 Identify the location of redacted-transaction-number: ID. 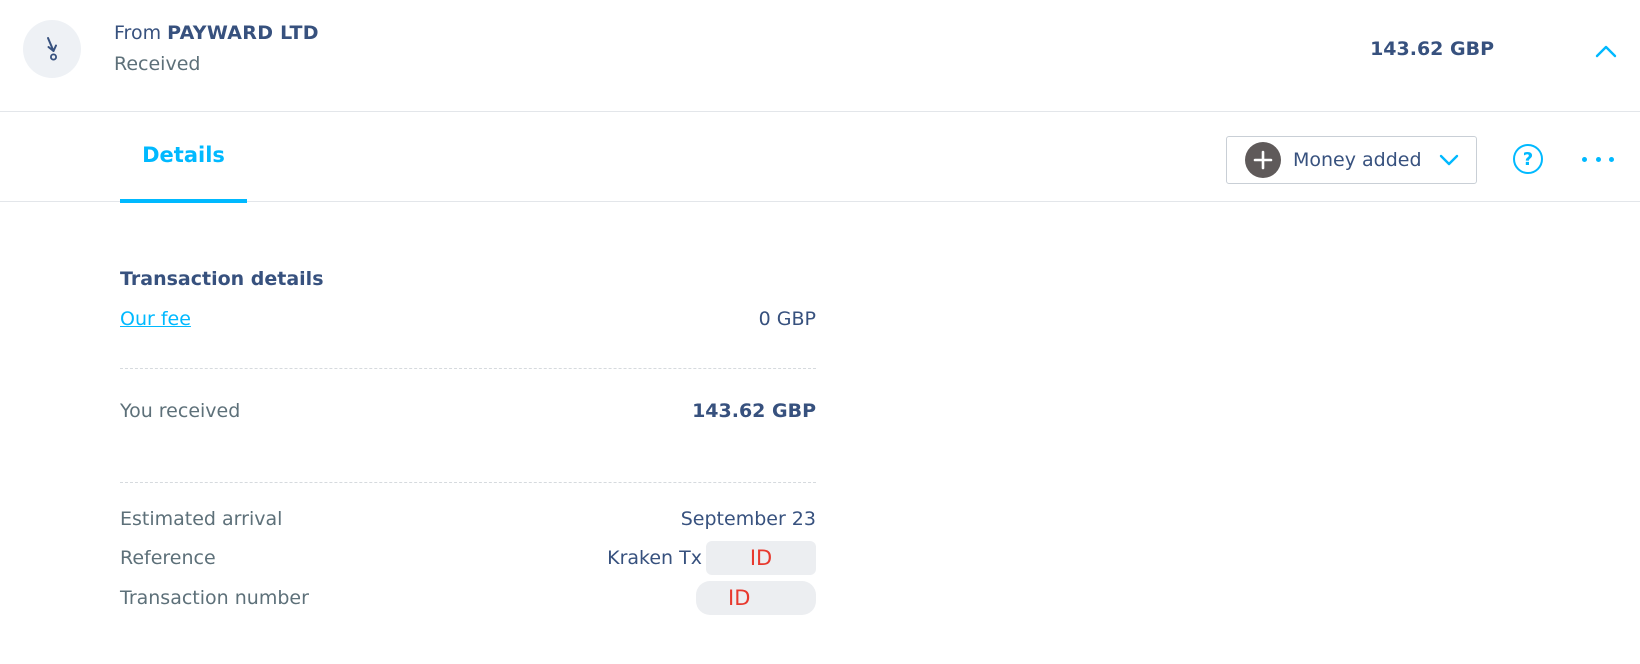
(756, 598).